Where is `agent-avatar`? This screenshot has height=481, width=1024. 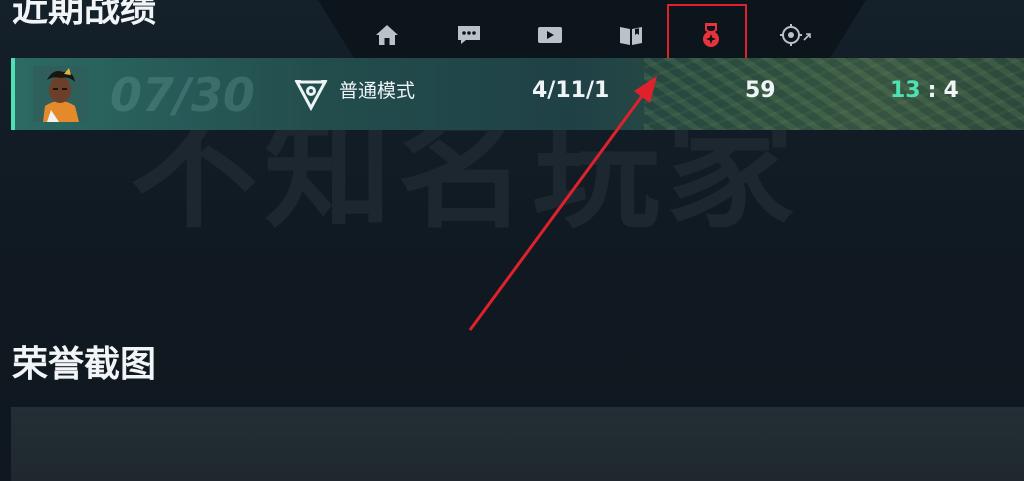
agent-avatar is located at coordinates (60, 94).